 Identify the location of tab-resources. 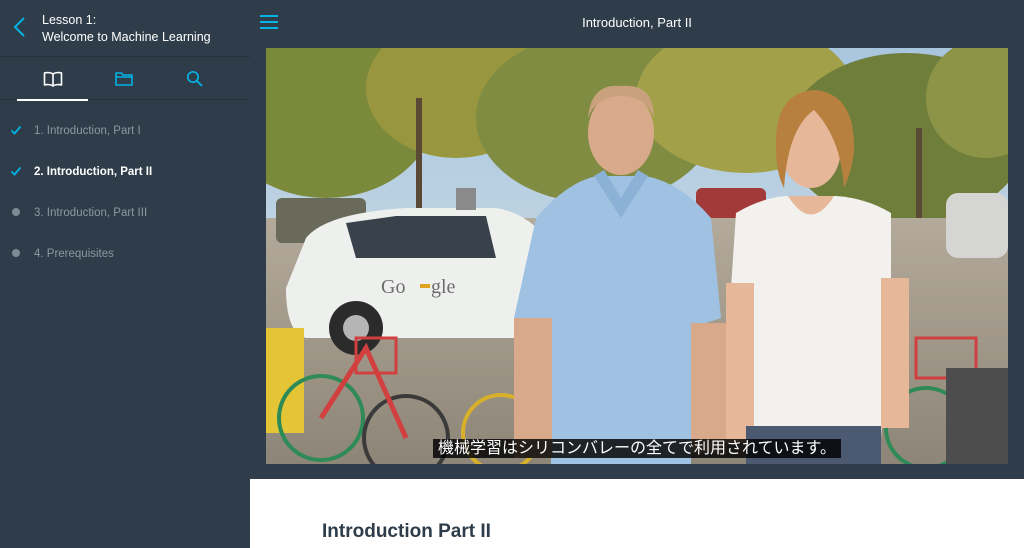
(123, 78).